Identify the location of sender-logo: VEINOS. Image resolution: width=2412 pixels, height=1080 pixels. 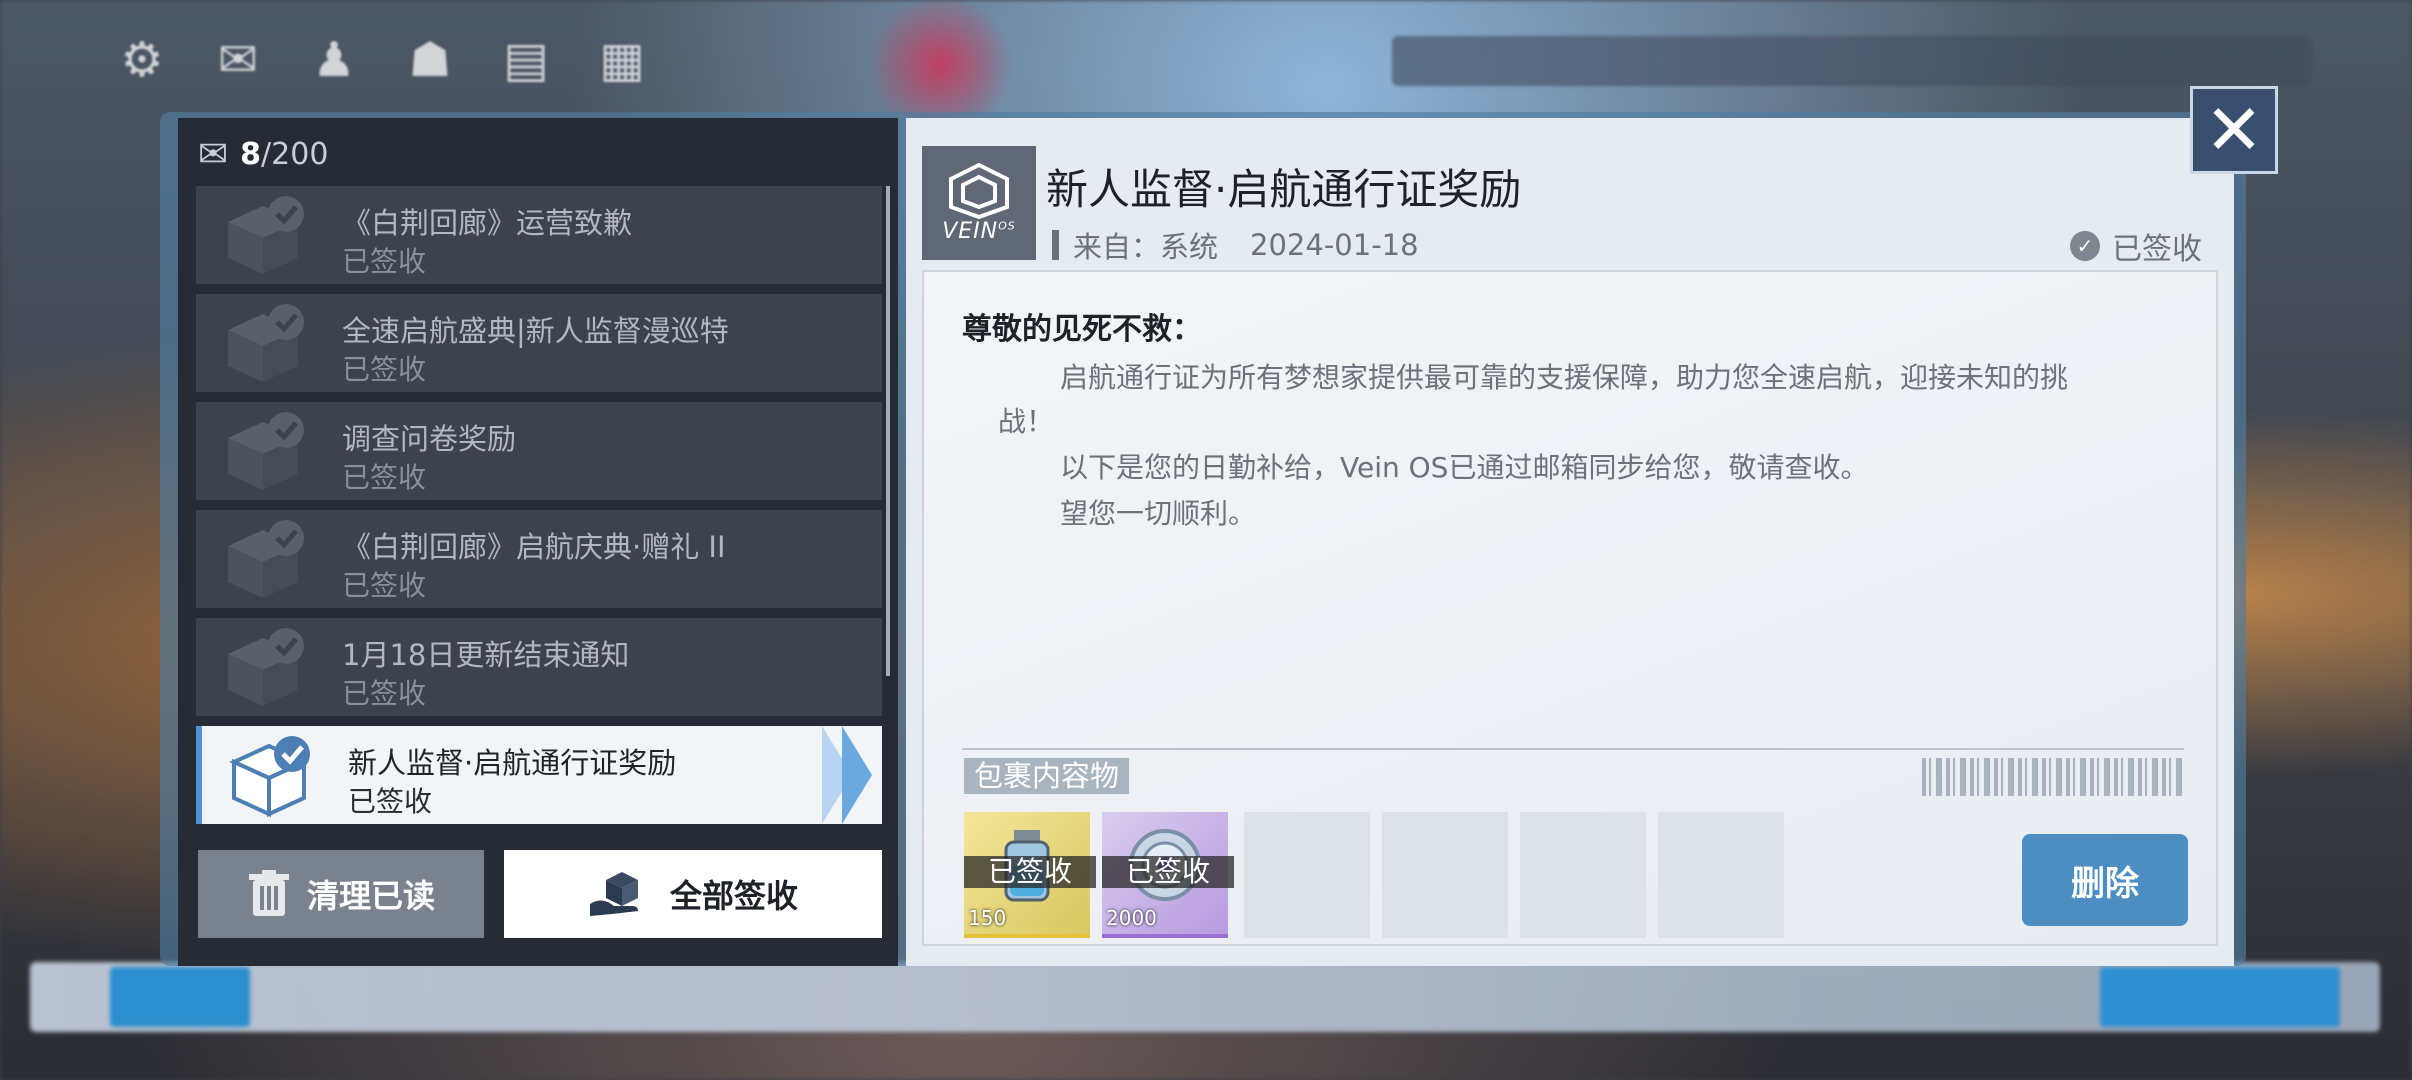
(979, 203).